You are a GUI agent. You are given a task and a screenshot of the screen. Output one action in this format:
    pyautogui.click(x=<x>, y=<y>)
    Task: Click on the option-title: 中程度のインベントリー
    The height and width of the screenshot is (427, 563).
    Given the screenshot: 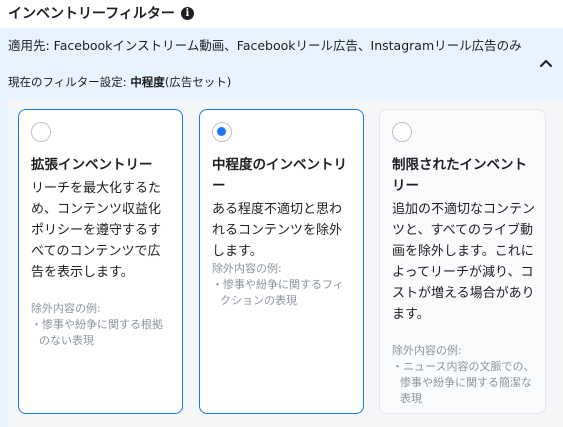 What is the action you would take?
    pyautogui.click(x=279, y=175)
    